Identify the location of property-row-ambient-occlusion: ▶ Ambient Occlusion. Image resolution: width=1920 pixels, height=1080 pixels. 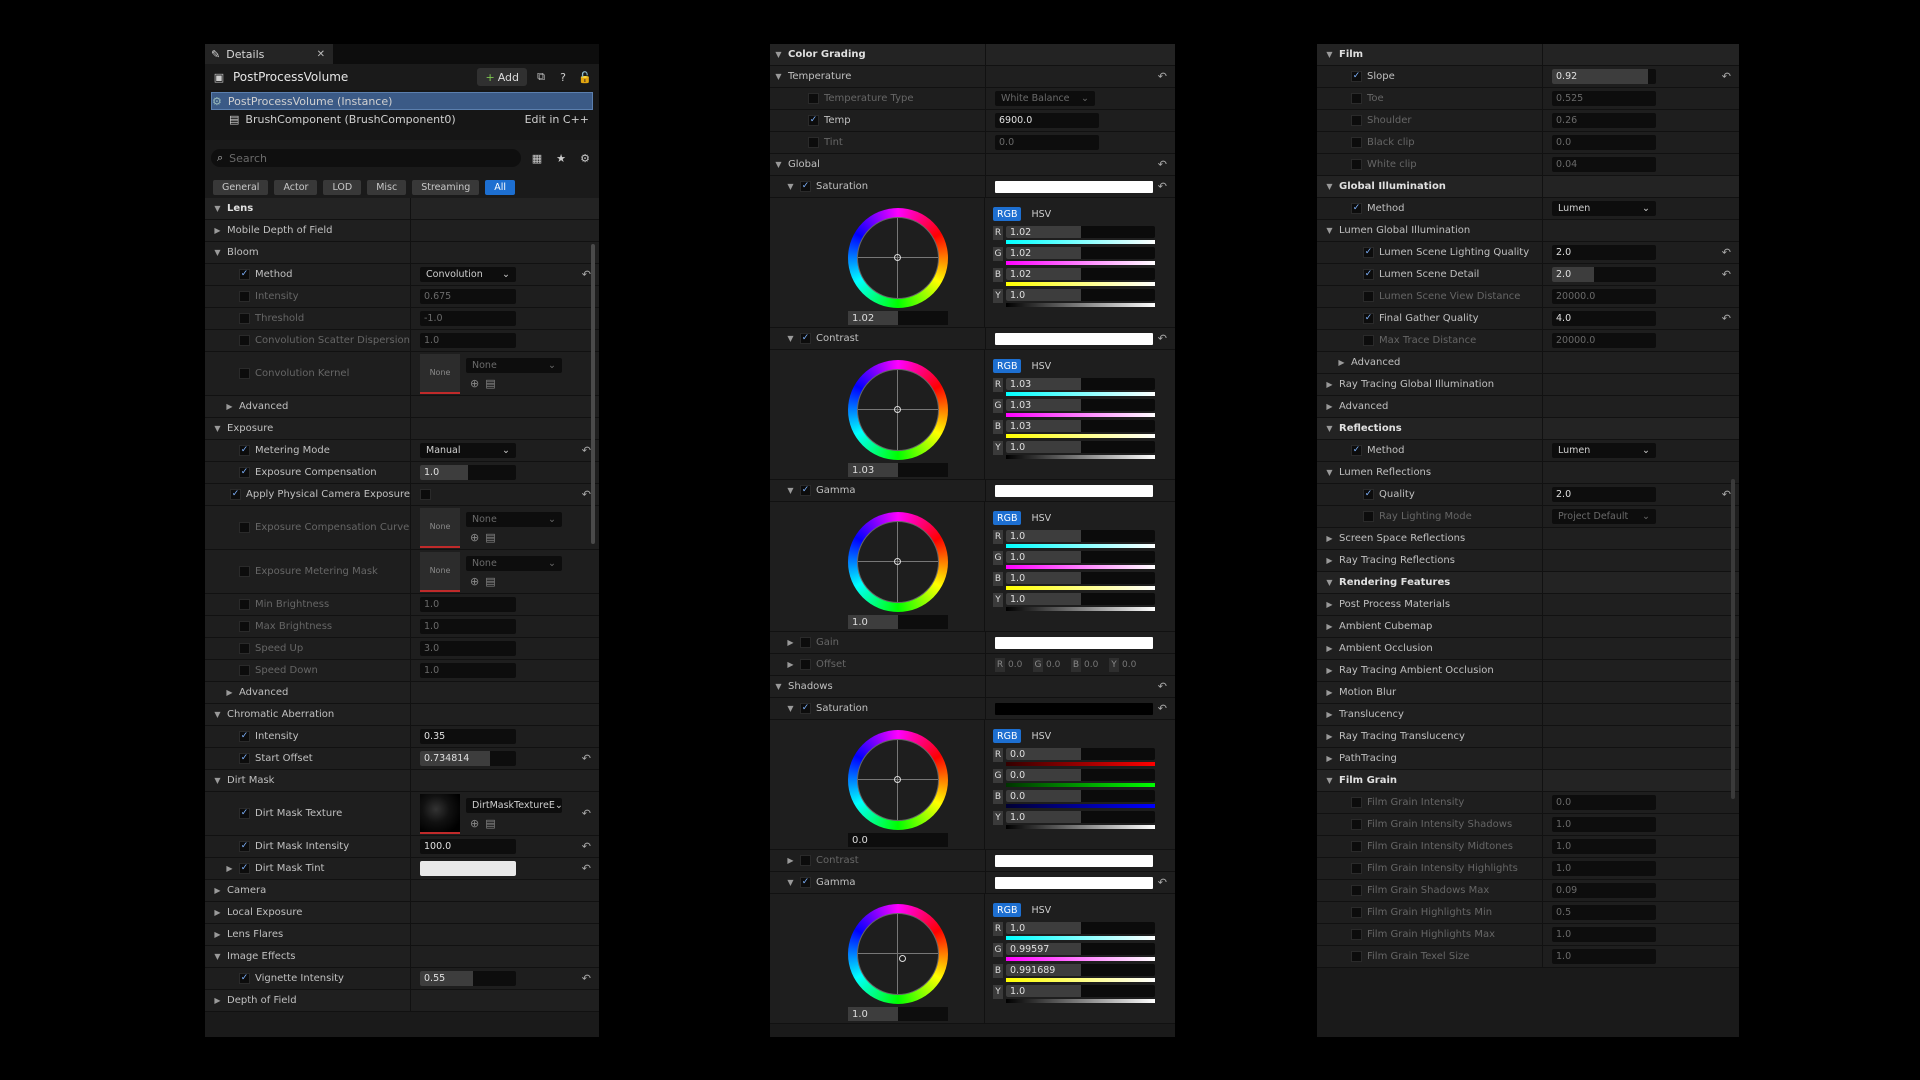
(1528, 649).